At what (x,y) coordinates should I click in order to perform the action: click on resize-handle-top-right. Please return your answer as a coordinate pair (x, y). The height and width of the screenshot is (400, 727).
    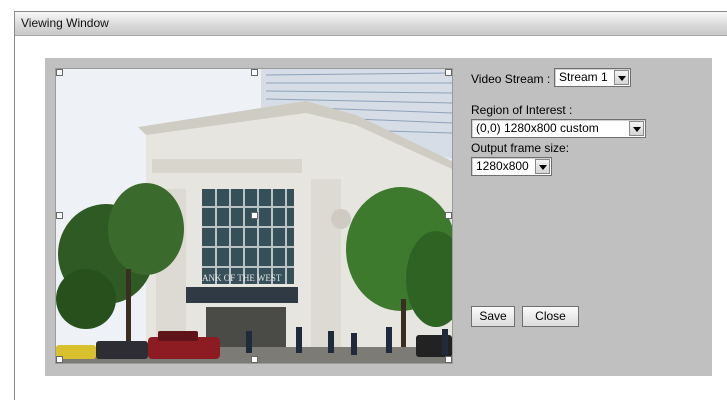
    Looking at the image, I should click on (448, 72).